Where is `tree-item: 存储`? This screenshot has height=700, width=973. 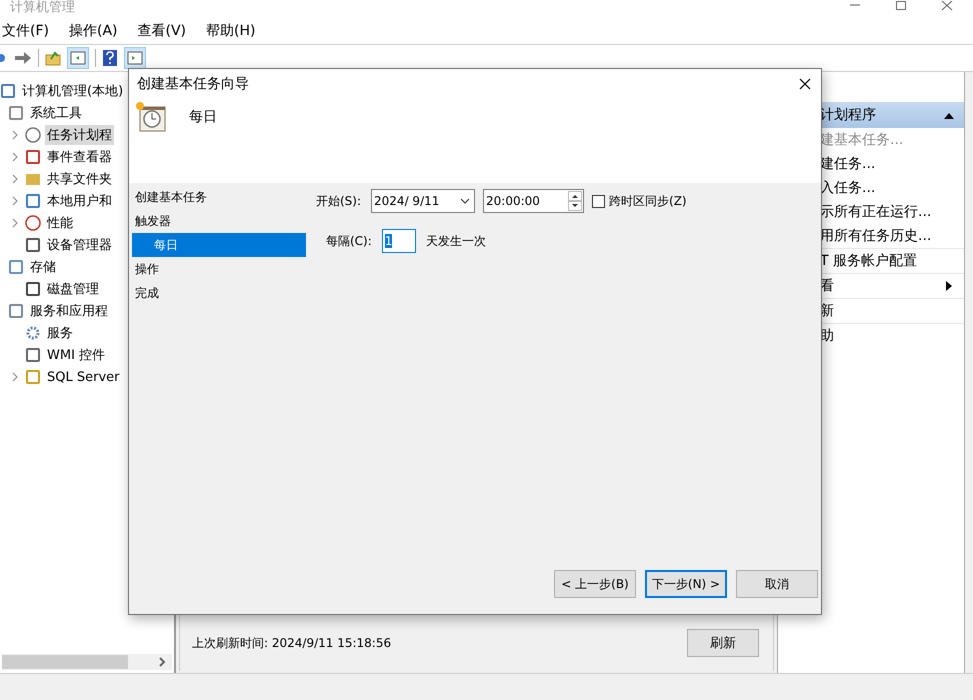
tree-item: 存储 is located at coordinates (43, 267).